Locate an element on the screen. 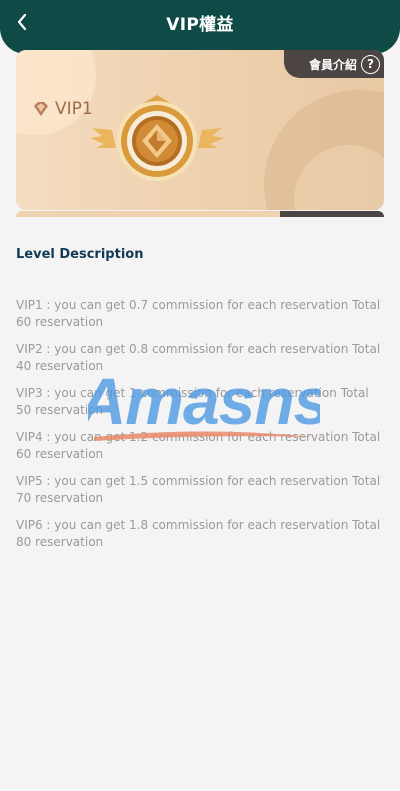 Image resolution: width=400 pixels, height=791 pixels. help-icon: ? is located at coordinates (370, 64).